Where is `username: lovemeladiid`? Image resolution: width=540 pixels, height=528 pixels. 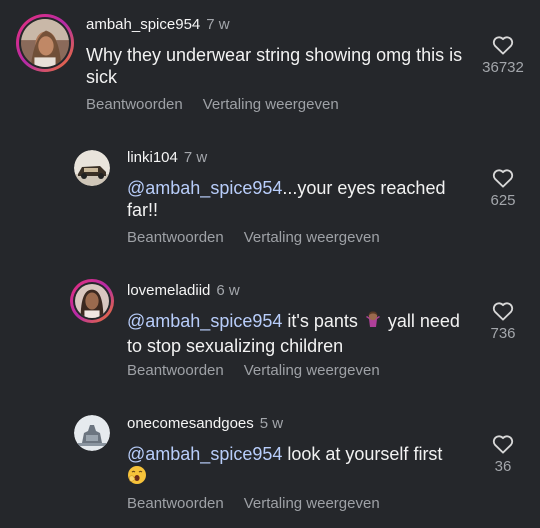 username: lovemeladiid is located at coordinates (168, 290).